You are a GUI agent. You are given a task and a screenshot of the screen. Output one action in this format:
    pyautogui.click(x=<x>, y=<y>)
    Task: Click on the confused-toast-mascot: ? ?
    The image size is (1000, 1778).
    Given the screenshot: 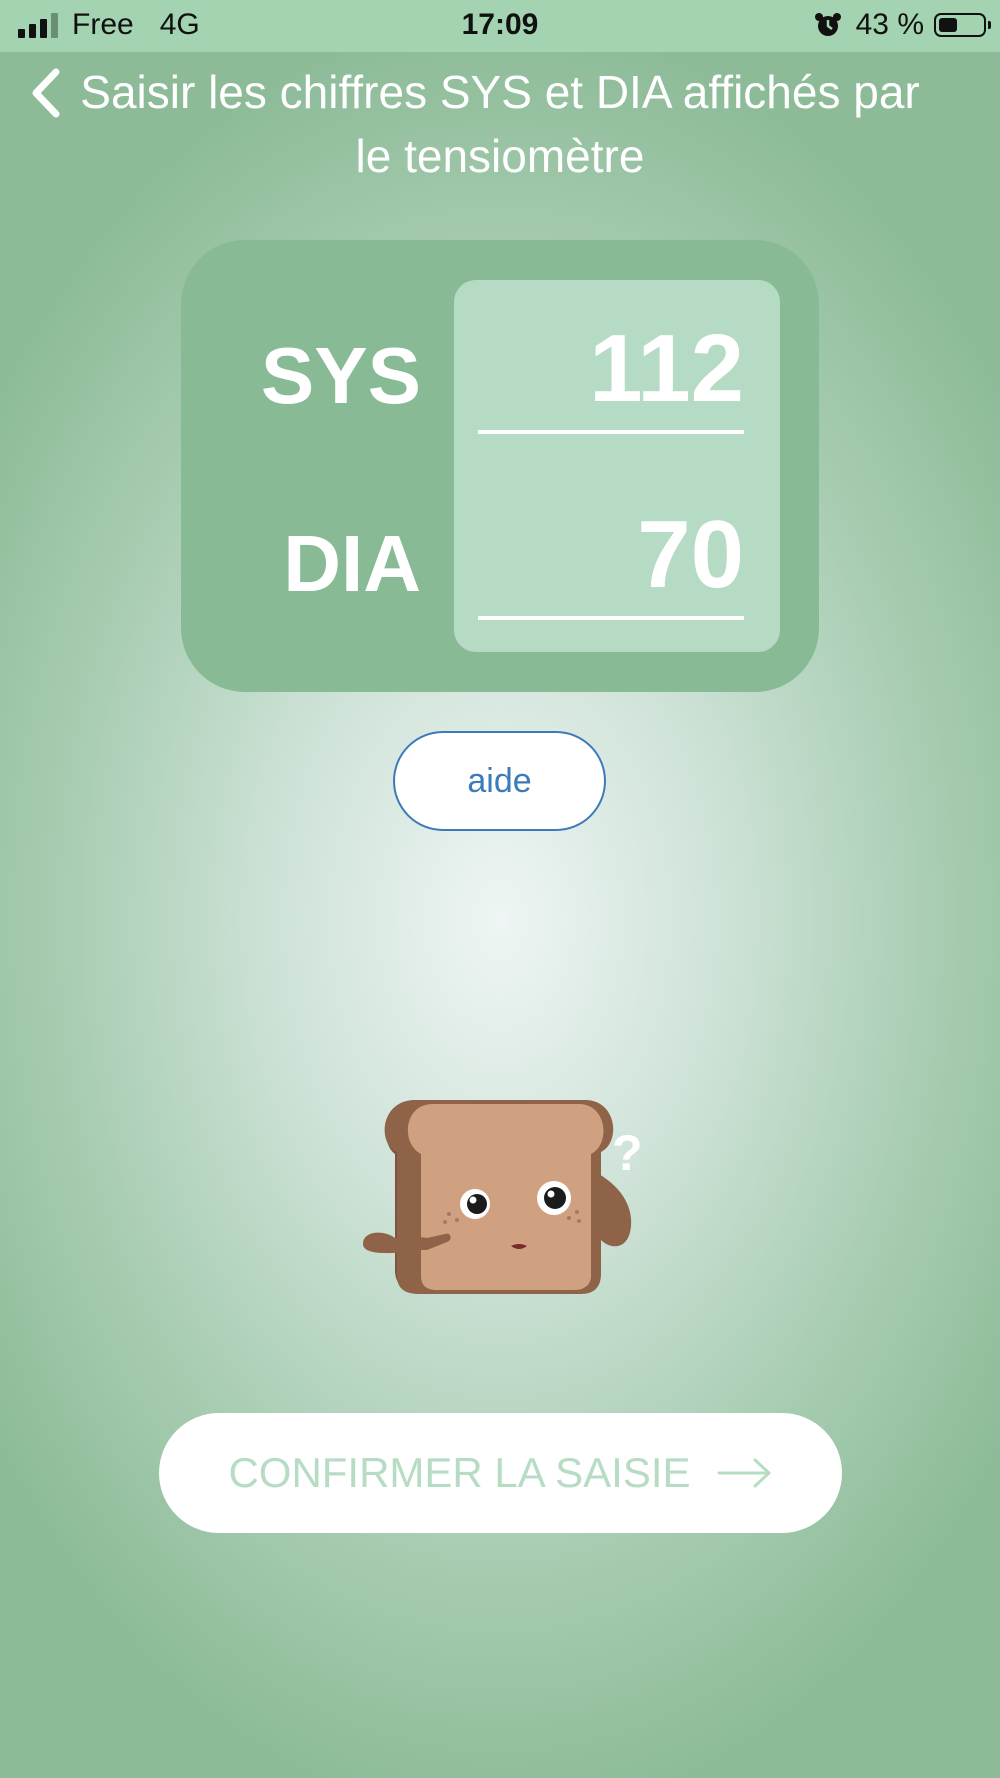 What is the action you would take?
    pyautogui.click(x=503, y=1187)
    